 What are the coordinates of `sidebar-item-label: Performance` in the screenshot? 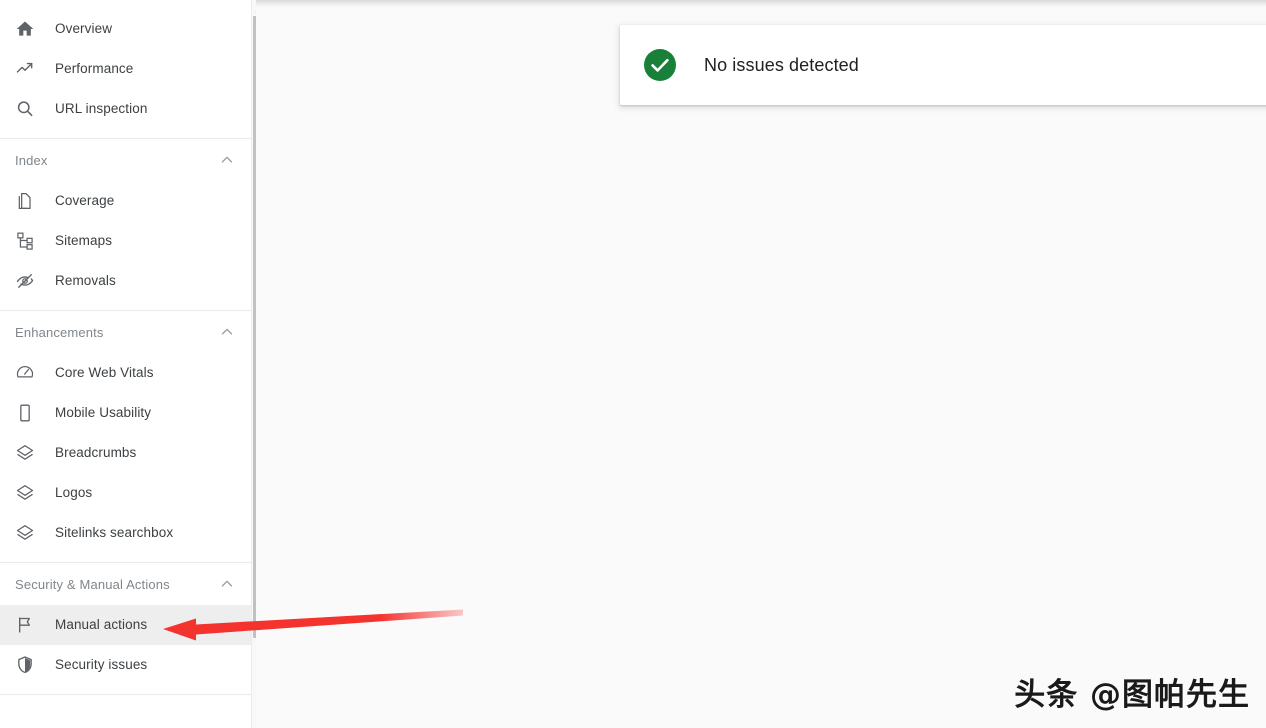 It's located at (94, 69).